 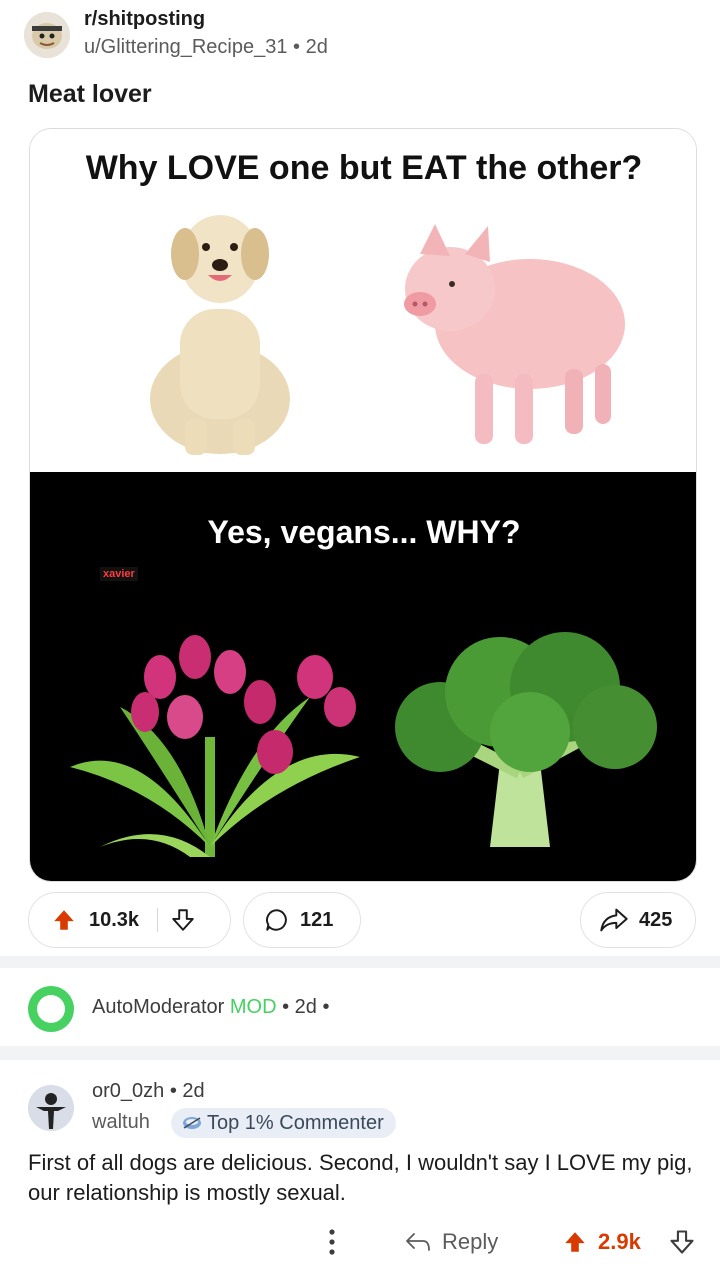 What do you see at coordinates (614, 920) in the screenshot?
I see `share-icon` at bounding box center [614, 920].